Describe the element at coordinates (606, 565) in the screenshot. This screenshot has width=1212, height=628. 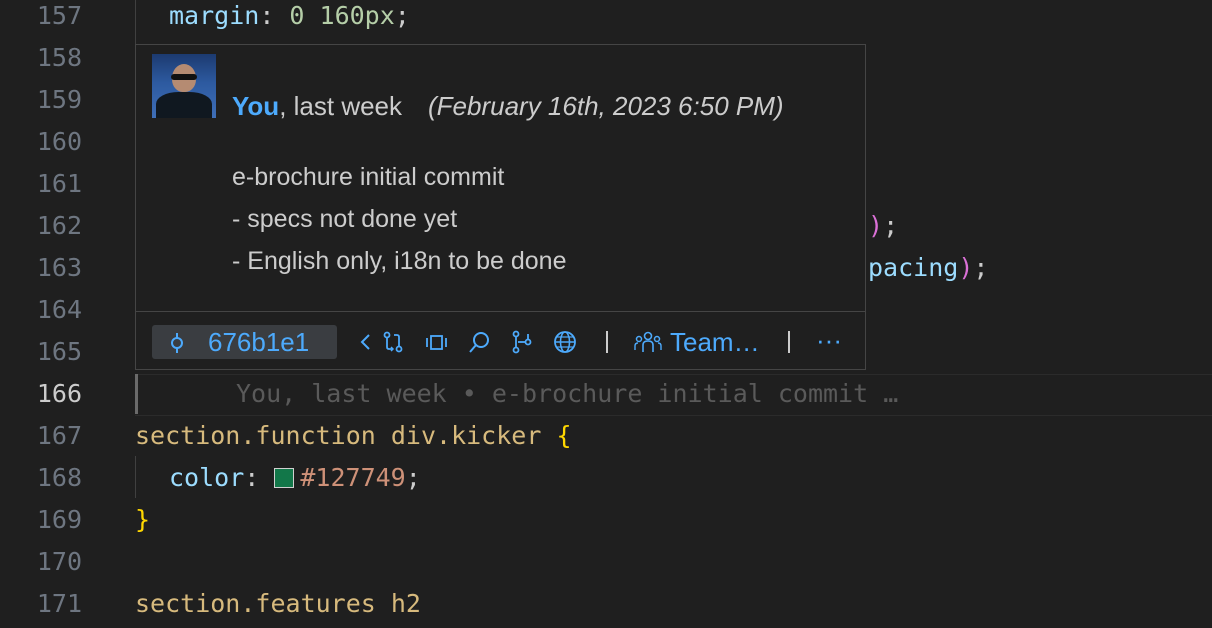
I see `code-line: 170` at that location.